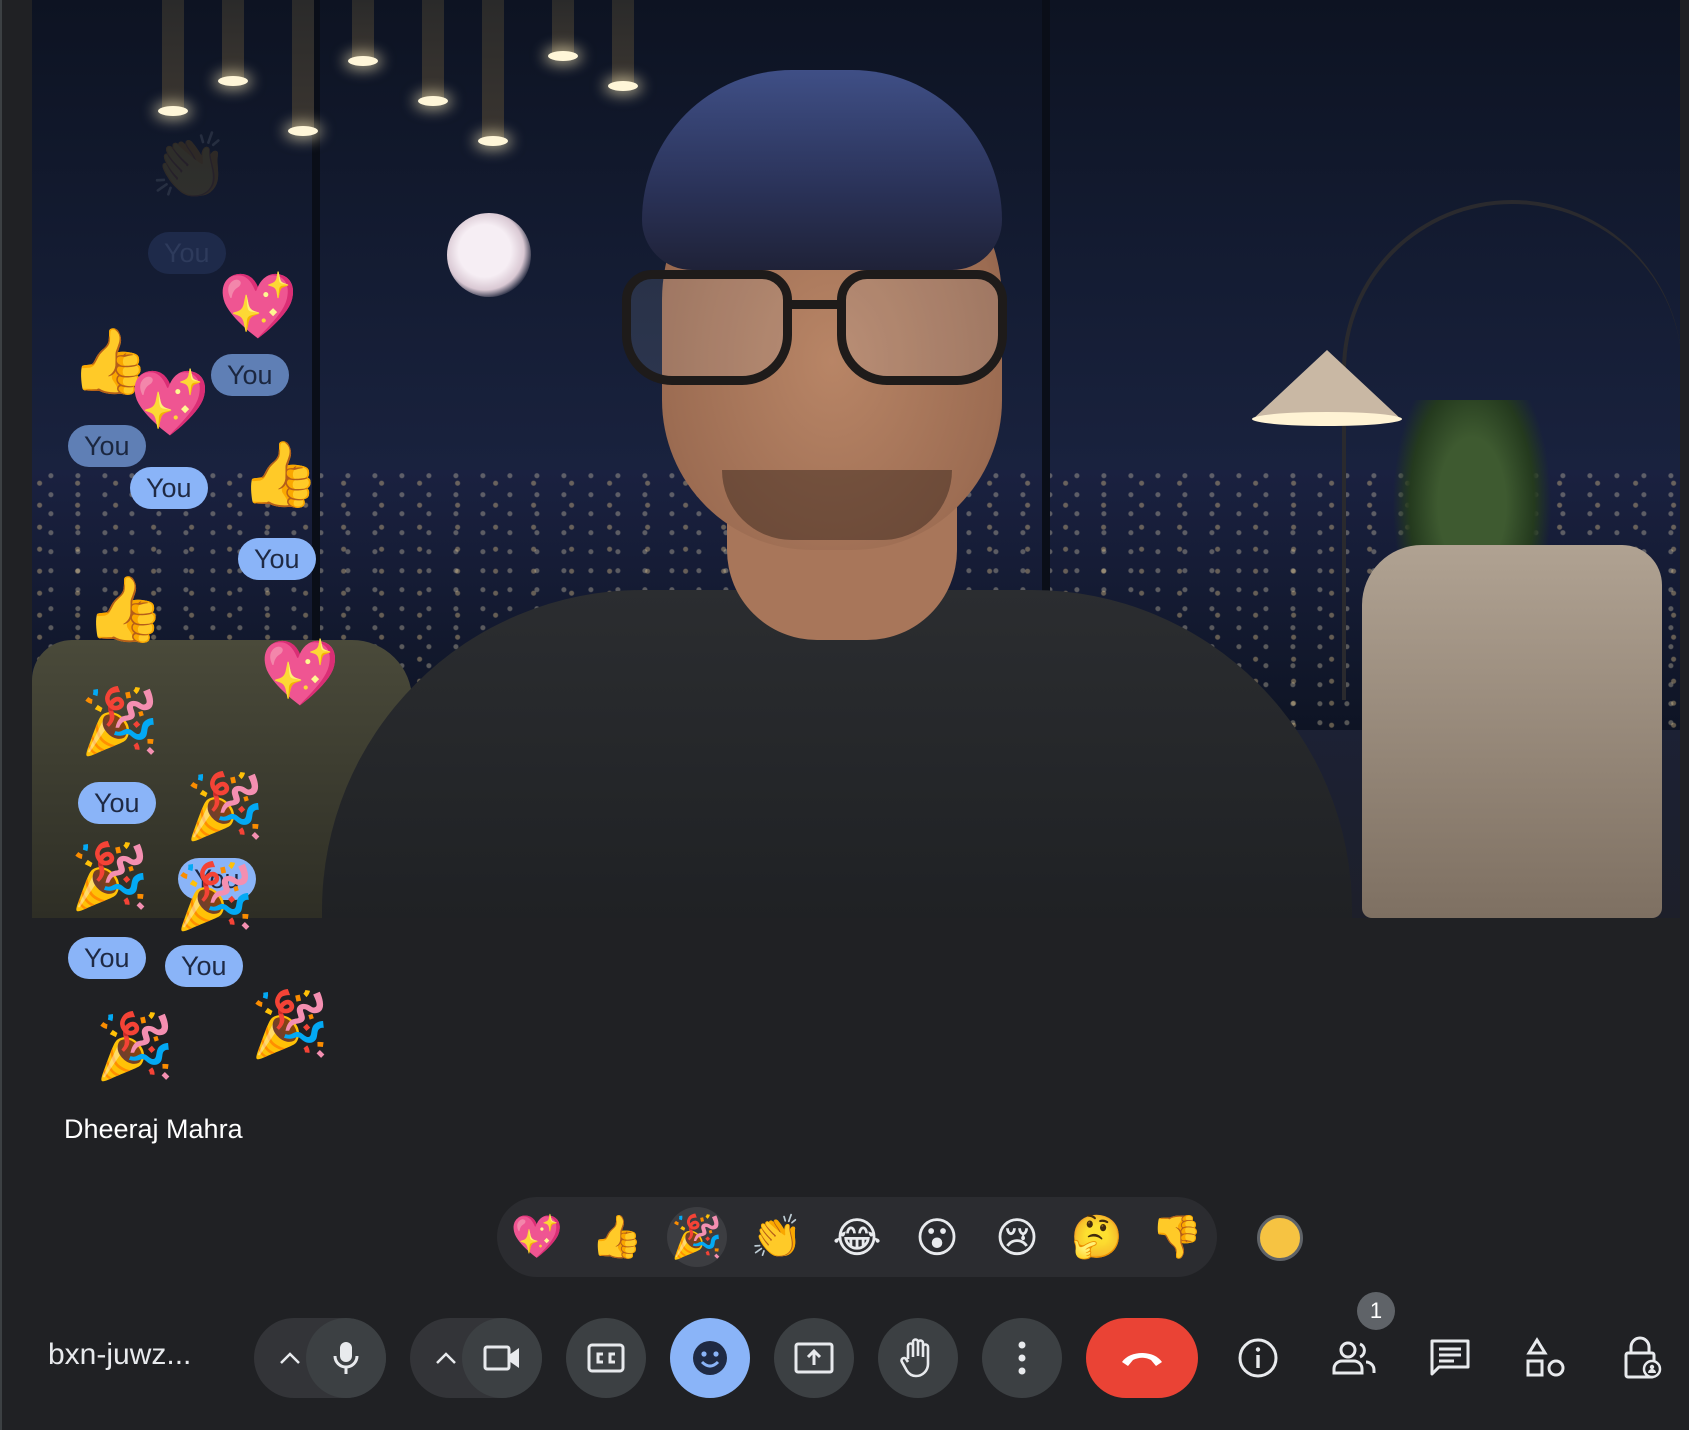 Image resolution: width=1689 pixels, height=1430 pixels. Describe the element at coordinates (922, 327) in the screenshot. I see `glasses-lens-right` at that location.